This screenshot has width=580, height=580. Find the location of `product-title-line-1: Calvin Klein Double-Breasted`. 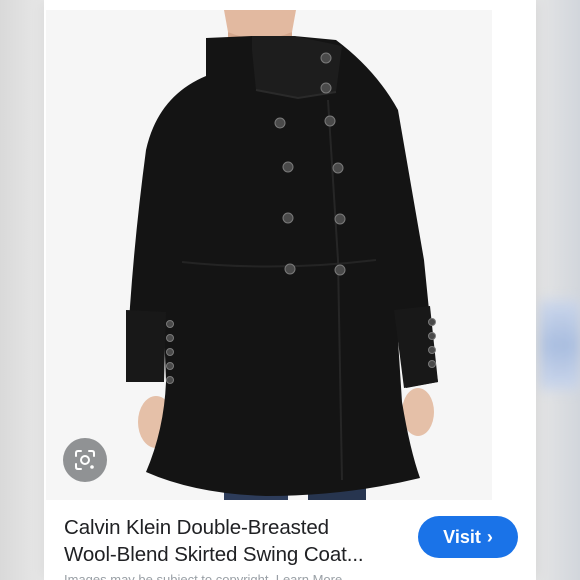

product-title-line-1: Calvin Klein Double-Breasted is located at coordinates (196, 527).